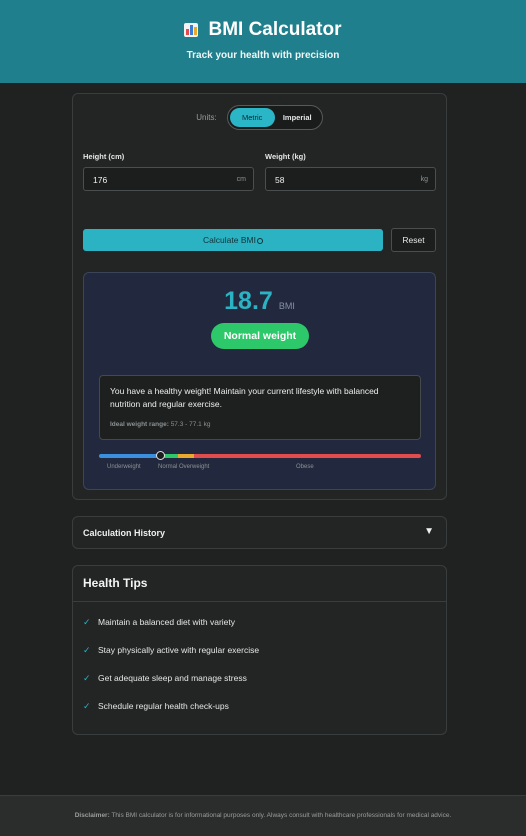 The height and width of the screenshot is (836, 526). I want to click on units-row: Units: Metric Imperial, so click(259, 117).